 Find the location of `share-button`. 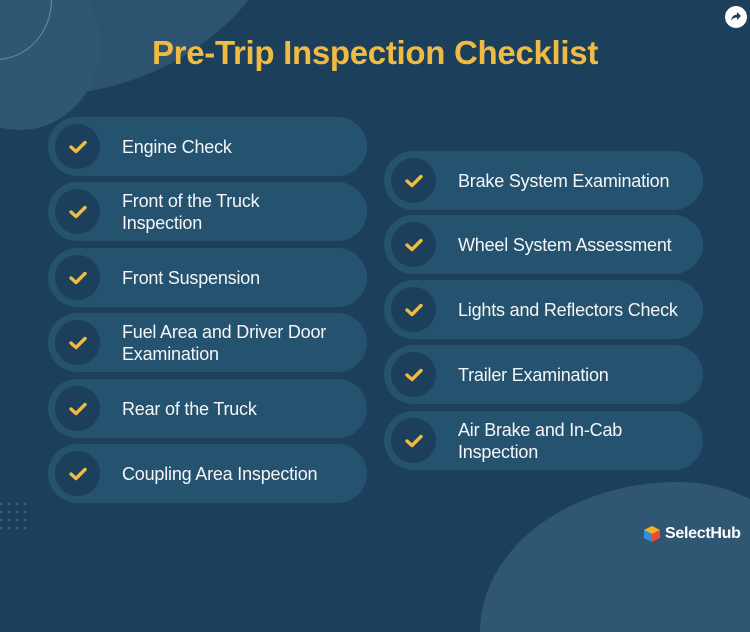

share-button is located at coordinates (736, 17).